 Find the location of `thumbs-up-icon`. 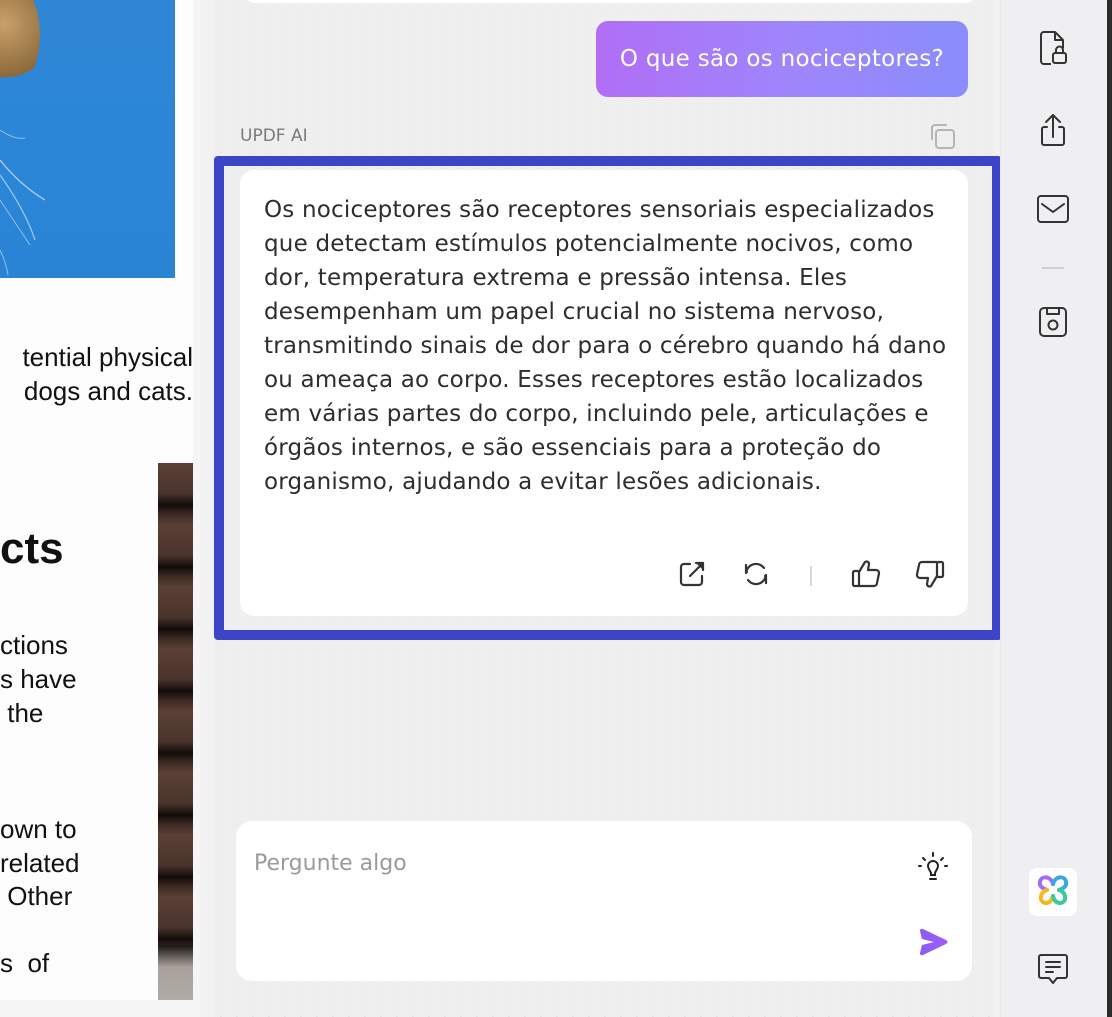

thumbs-up-icon is located at coordinates (866, 576).